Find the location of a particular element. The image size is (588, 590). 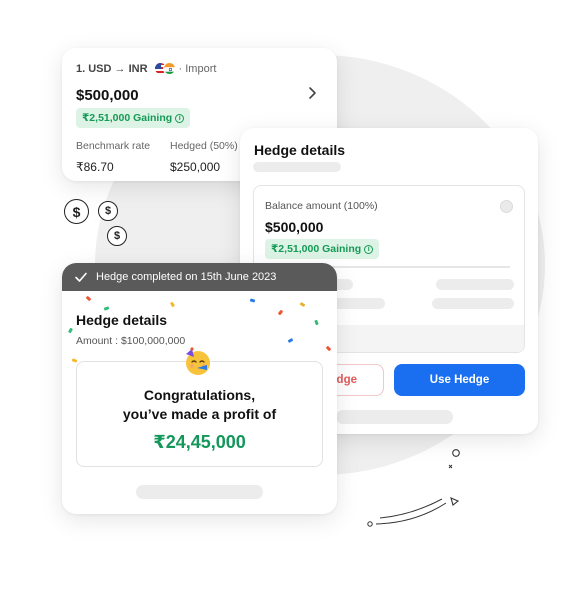

india-flag-icon is located at coordinates (169, 68).